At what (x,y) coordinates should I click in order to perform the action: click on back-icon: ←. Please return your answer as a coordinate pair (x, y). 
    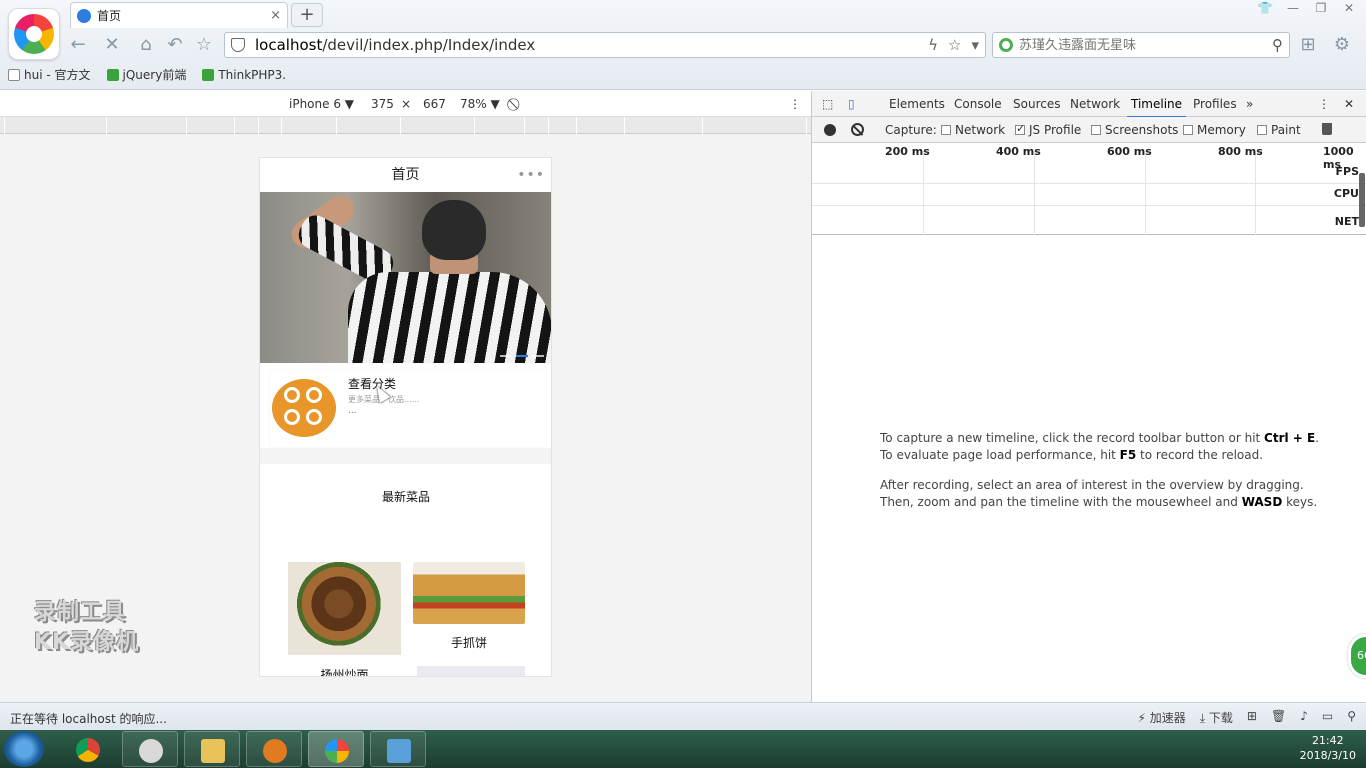
    Looking at the image, I should click on (78, 45).